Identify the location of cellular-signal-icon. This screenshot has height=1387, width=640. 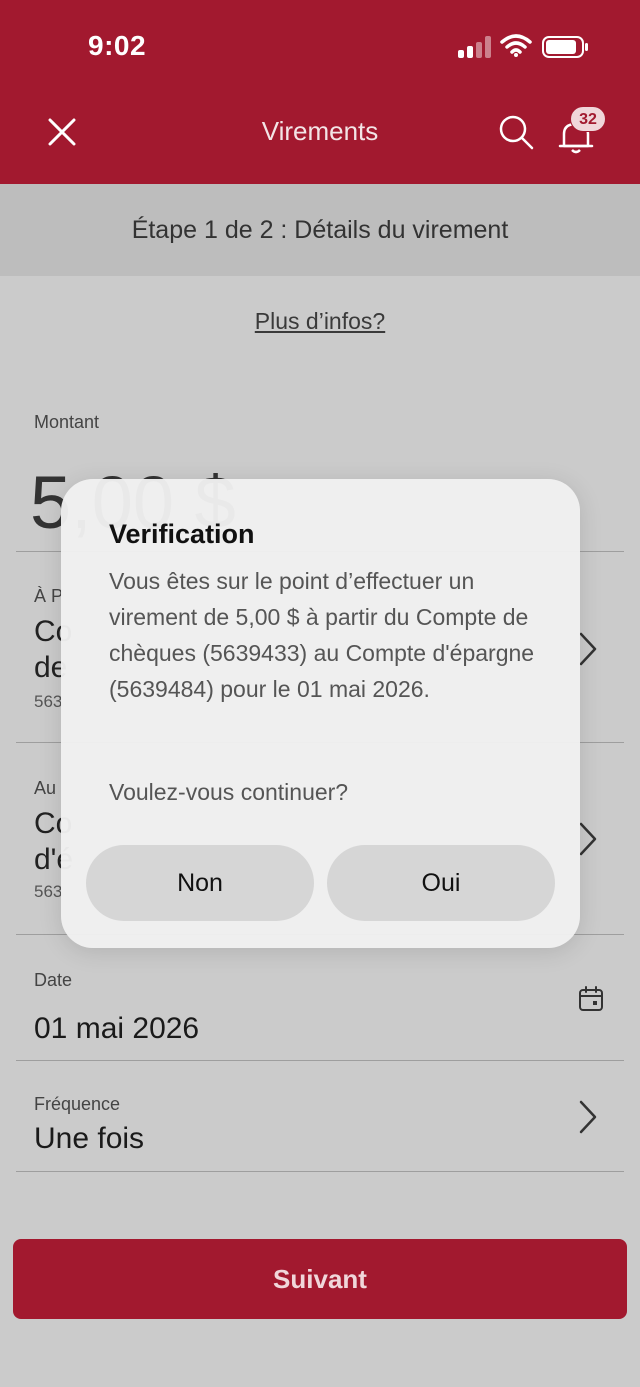
(475, 47).